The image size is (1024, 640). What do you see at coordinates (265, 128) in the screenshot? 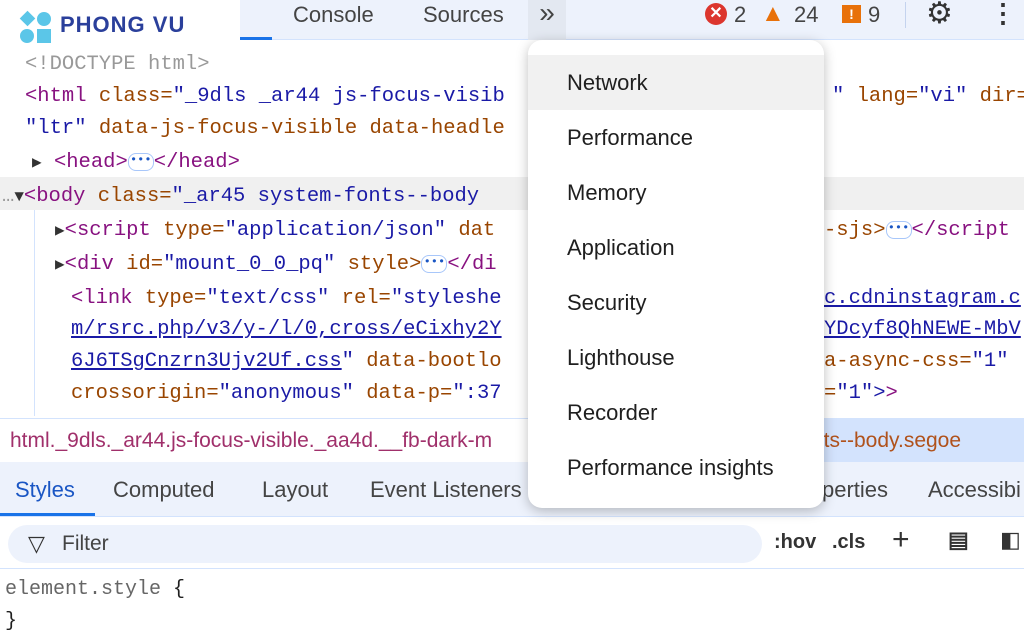
I see `html-node-attrs: "ltr" data-js-focus-visible data-headle` at bounding box center [265, 128].